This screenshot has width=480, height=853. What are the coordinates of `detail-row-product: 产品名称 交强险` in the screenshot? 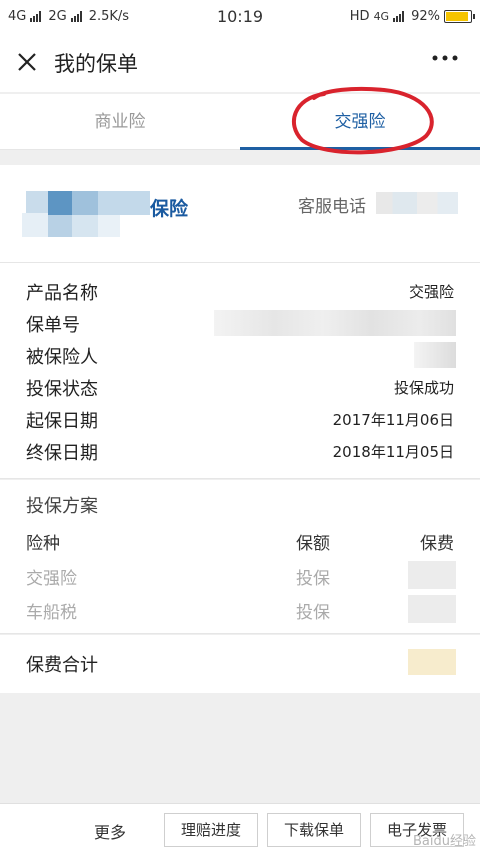 It's located at (240, 291).